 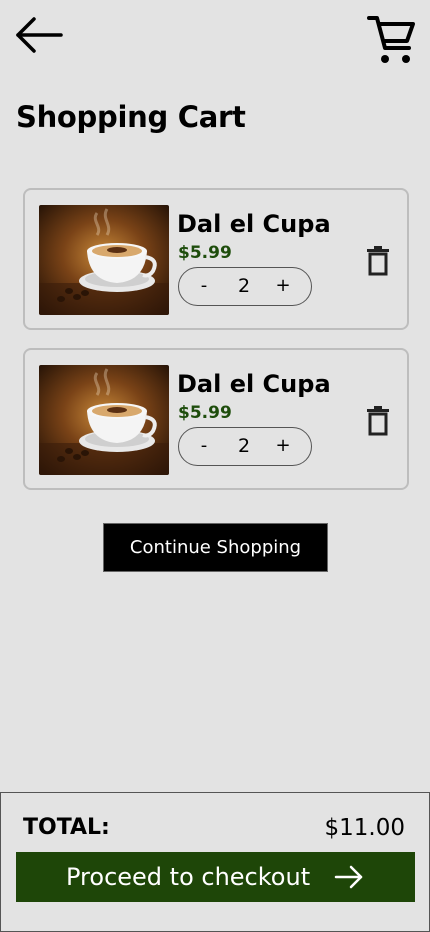 I want to click on continue-shopping-button: Continue Shopping, so click(x=215, y=547).